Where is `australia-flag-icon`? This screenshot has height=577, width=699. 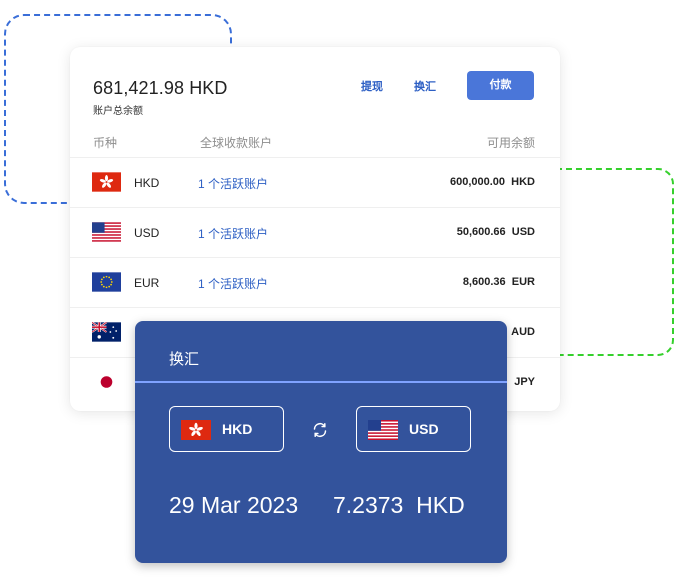 australia-flag-icon is located at coordinates (106, 332).